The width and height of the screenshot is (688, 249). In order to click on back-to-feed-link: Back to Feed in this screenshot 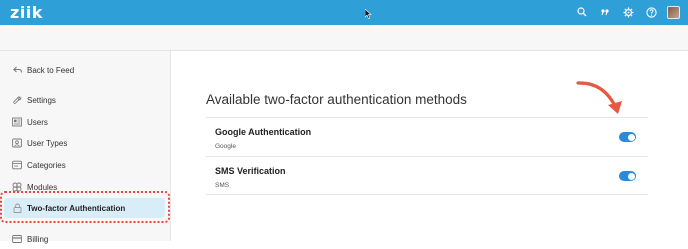, I will do `click(85, 70)`.